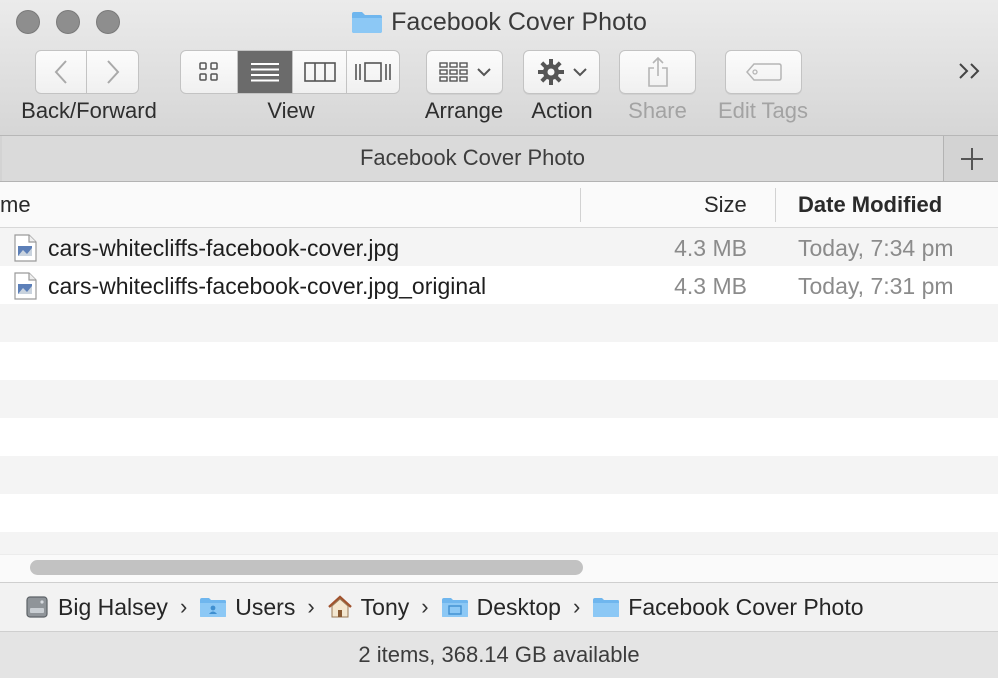  I want to click on horizontal-scrollbar, so click(499, 568).